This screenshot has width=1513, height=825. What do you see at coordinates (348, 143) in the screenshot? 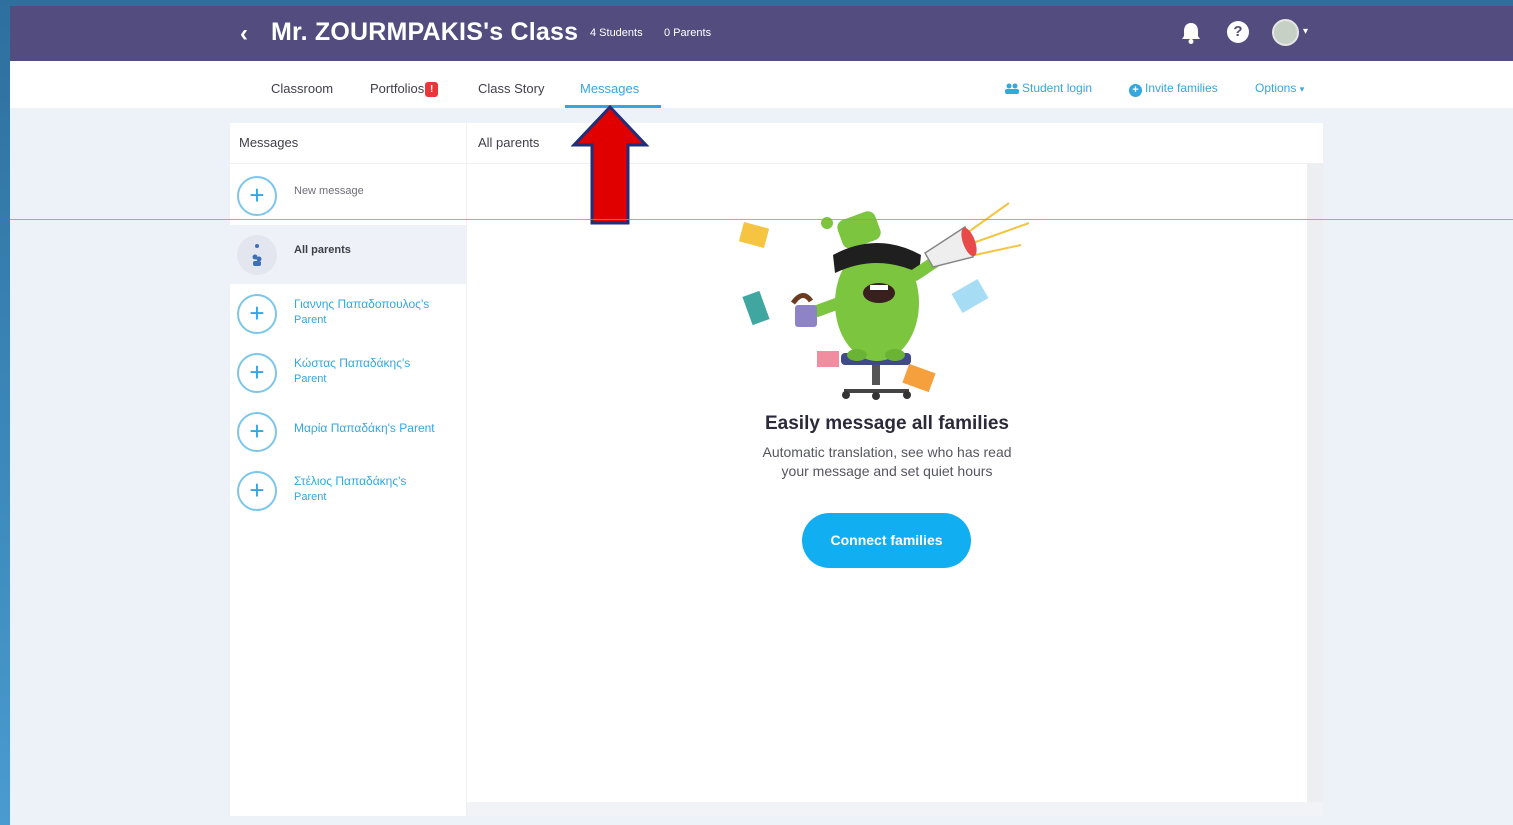
I see `panel-title: Messages` at bounding box center [348, 143].